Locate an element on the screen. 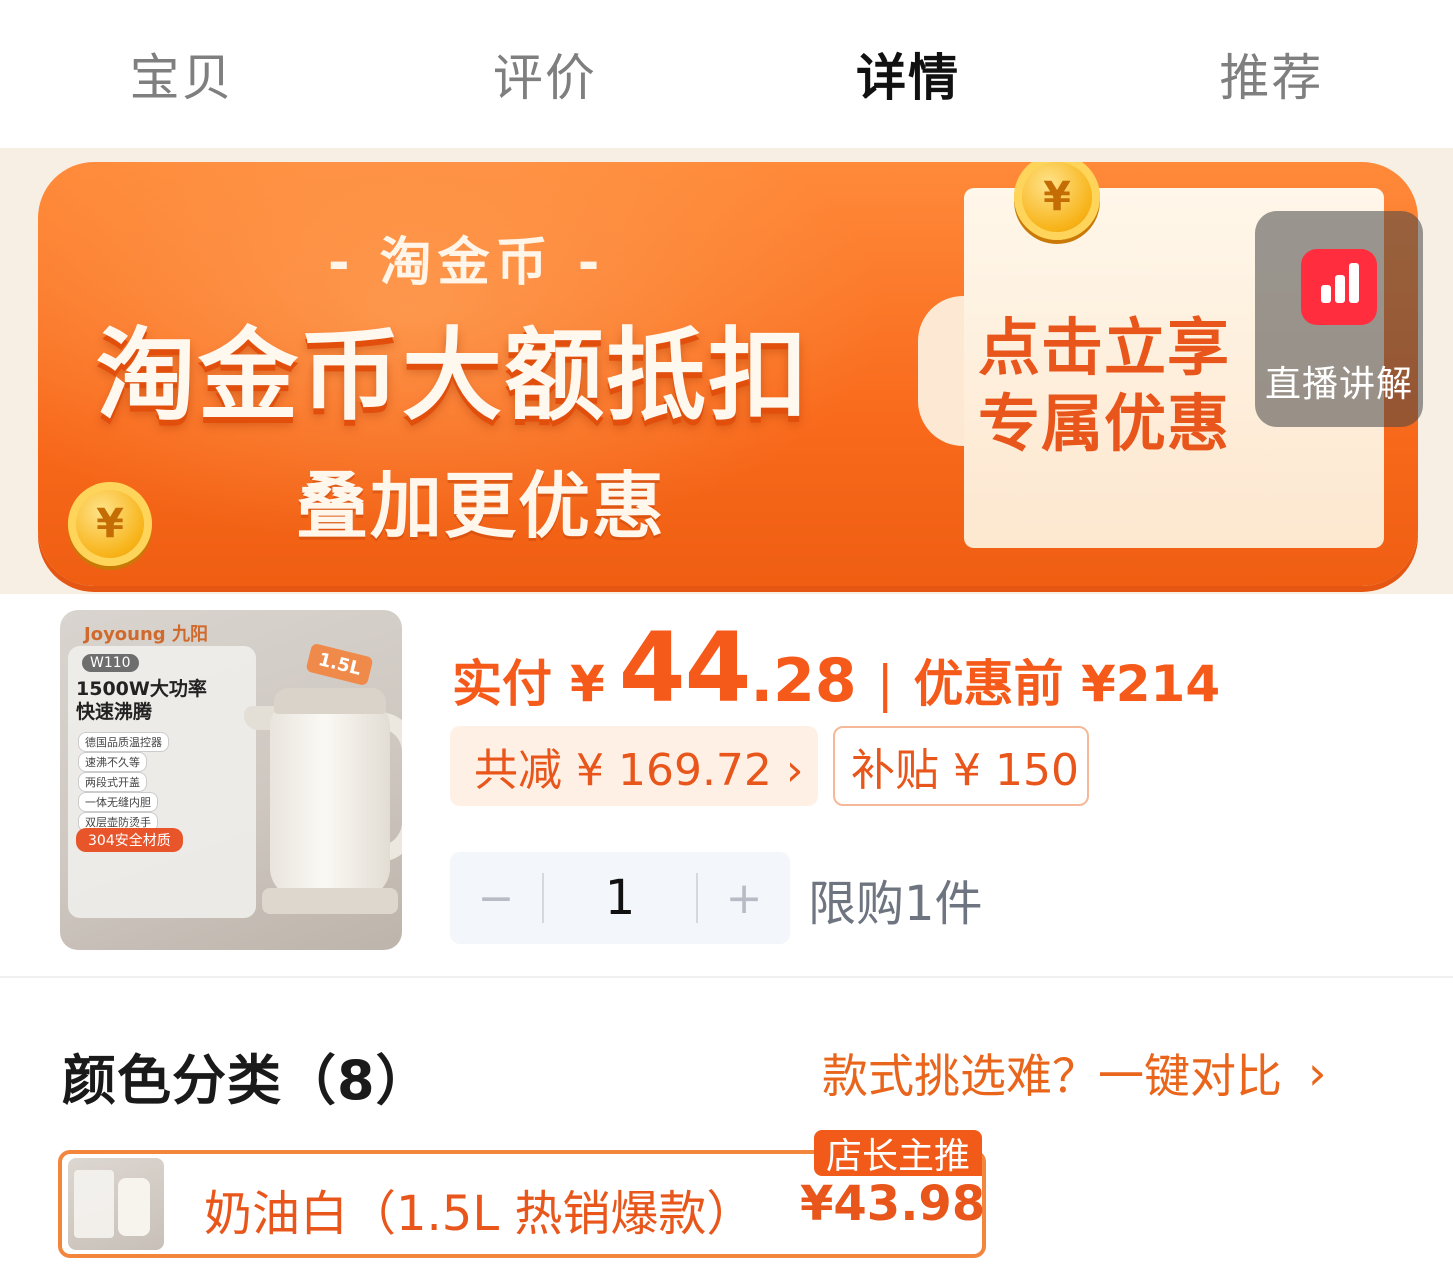 Image resolution: width=1453 pixels, height=1280 pixels. price-row: 实付 ¥ 44 .28 | 优惠前 ¥214 is located at coordinates (836, 668).